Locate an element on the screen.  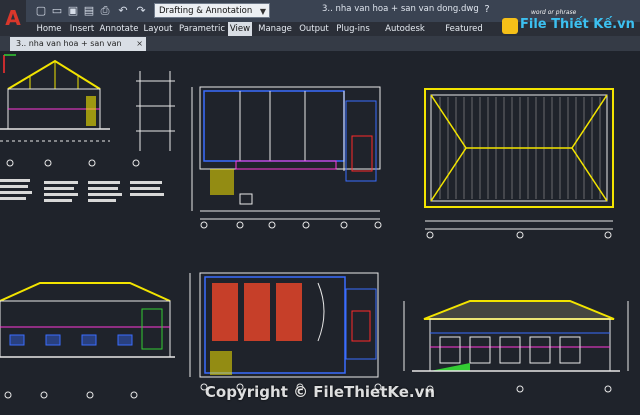
app-icon-letter: A is located at coordinates (13, 18).